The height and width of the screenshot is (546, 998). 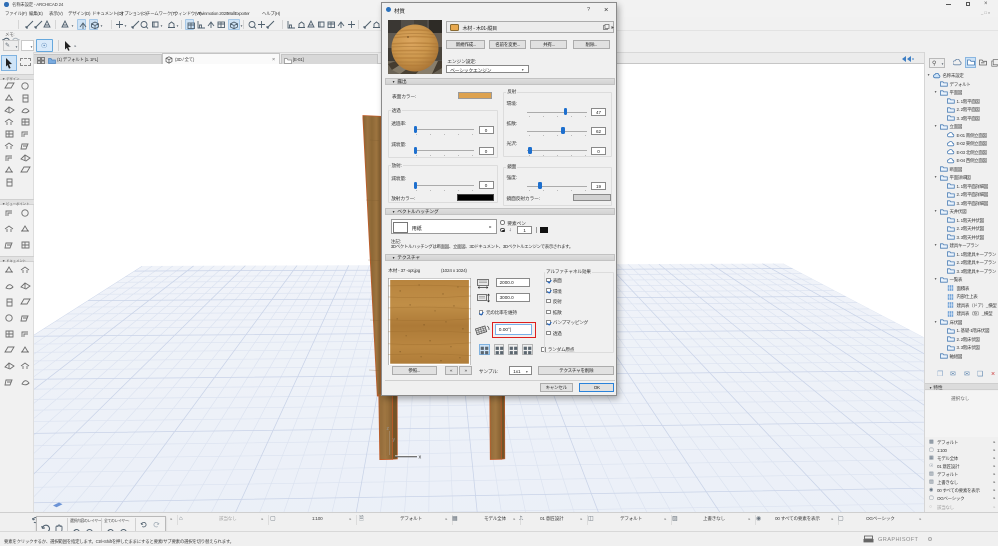 I want to click on svg-text: z, so click(x=388, y=429).